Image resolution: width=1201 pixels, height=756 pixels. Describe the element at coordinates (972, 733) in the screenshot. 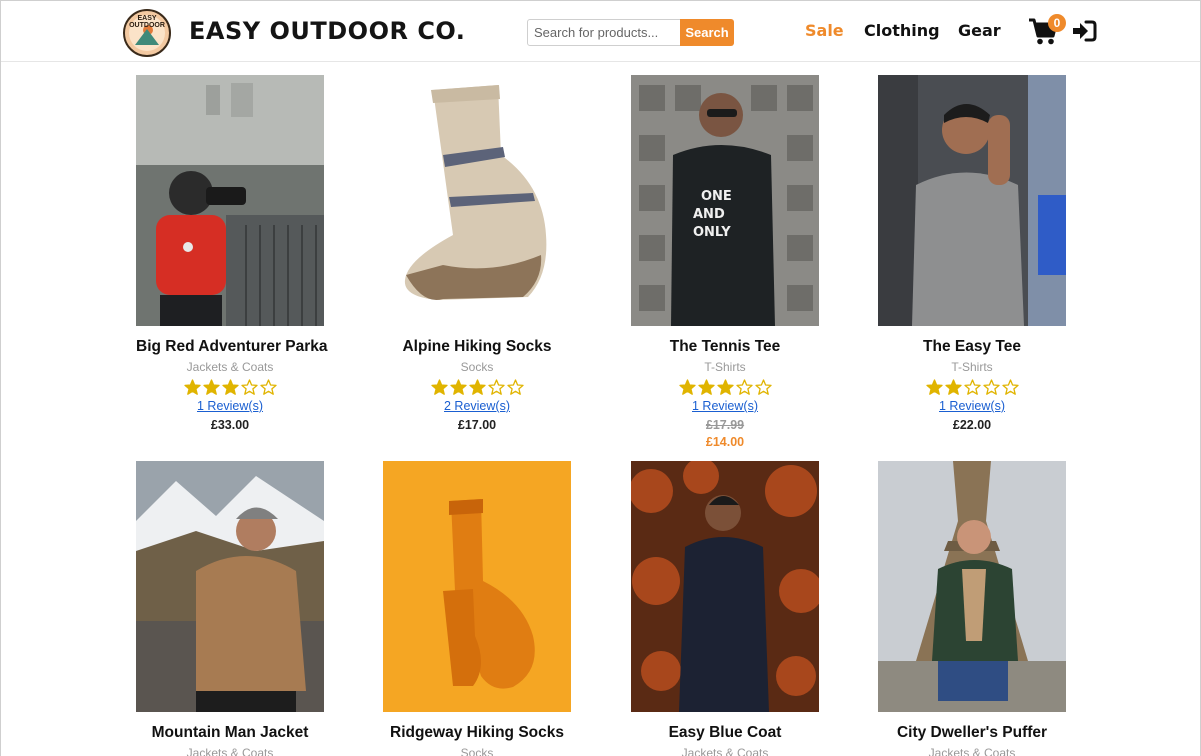

I see `product-title: City Dweller's Puffer` at that location.